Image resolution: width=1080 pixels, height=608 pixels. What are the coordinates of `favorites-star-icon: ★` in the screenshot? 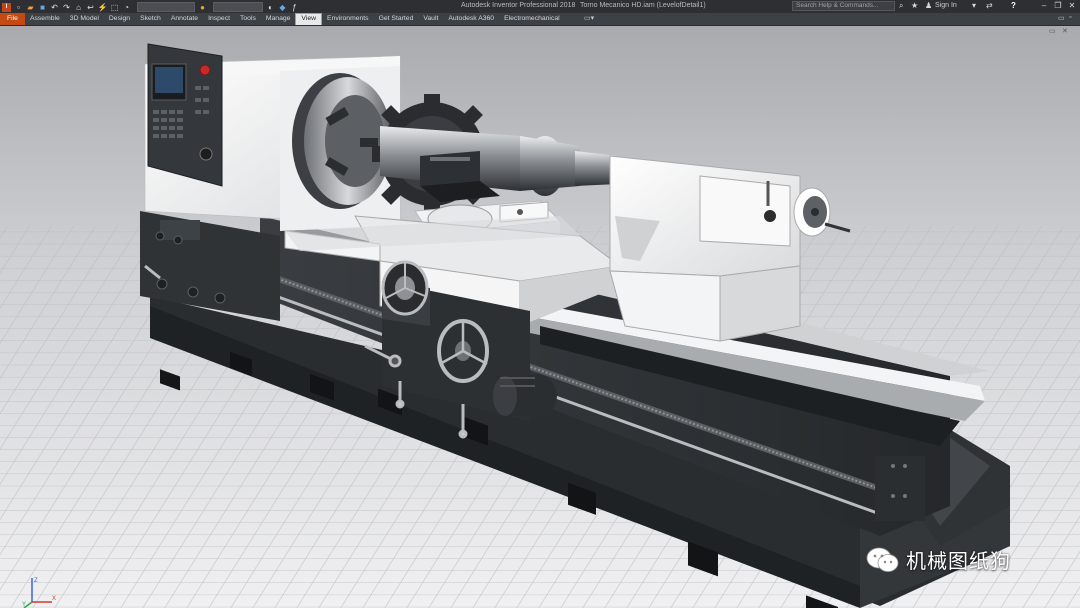 It's located at (914, 6).